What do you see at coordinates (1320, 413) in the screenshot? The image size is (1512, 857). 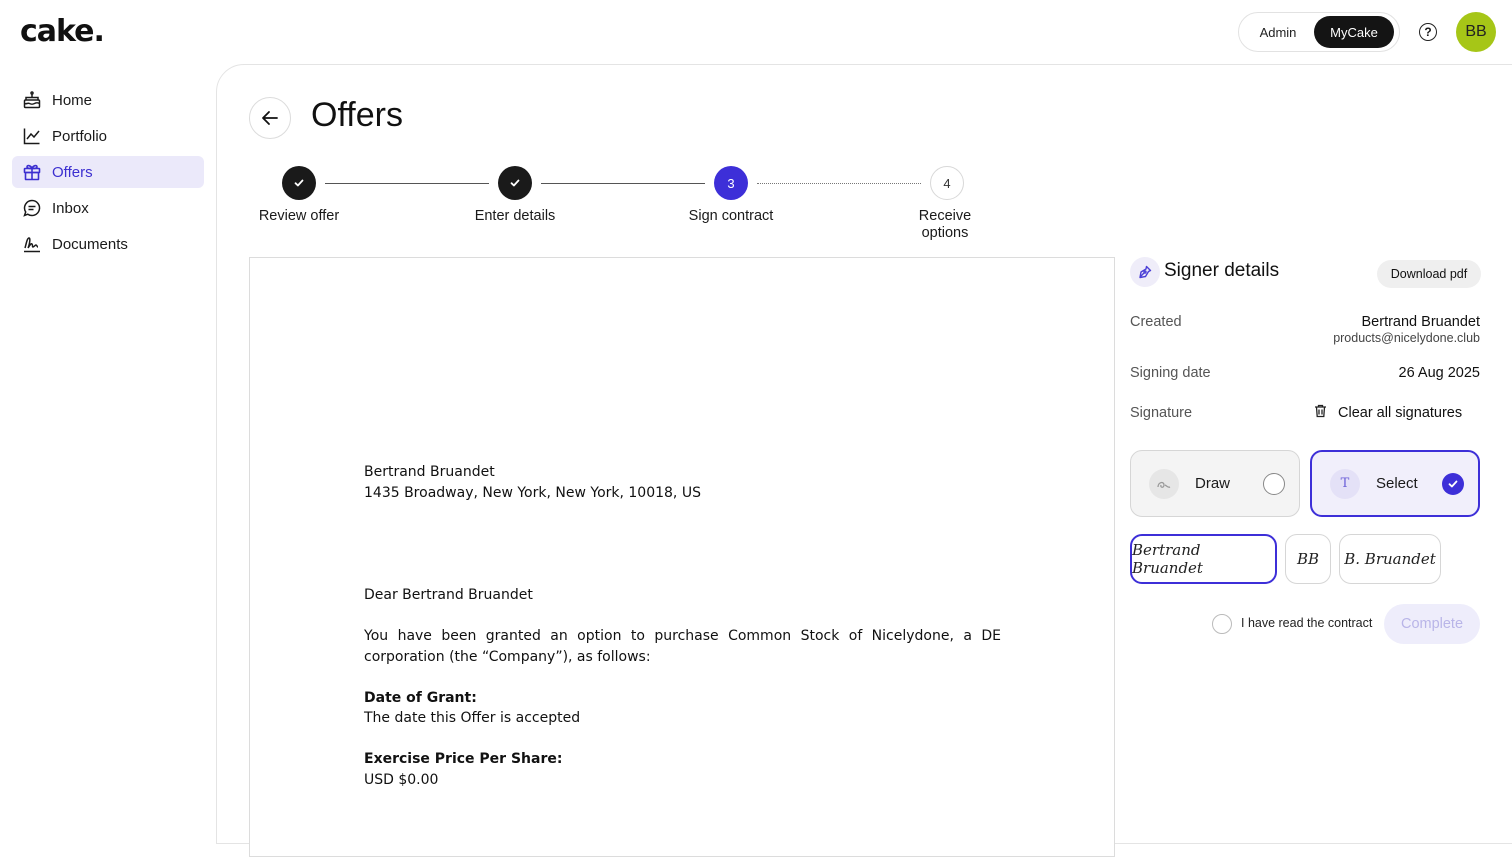 I see `trash-icon` at bounding box center [1320, 413].